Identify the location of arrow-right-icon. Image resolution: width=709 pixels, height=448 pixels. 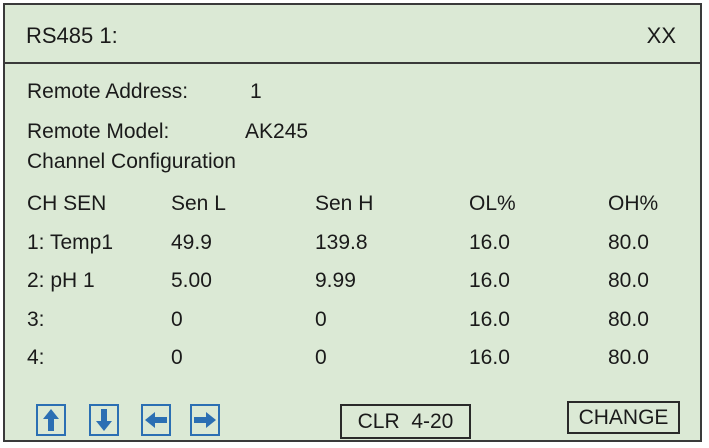
(205, 420).